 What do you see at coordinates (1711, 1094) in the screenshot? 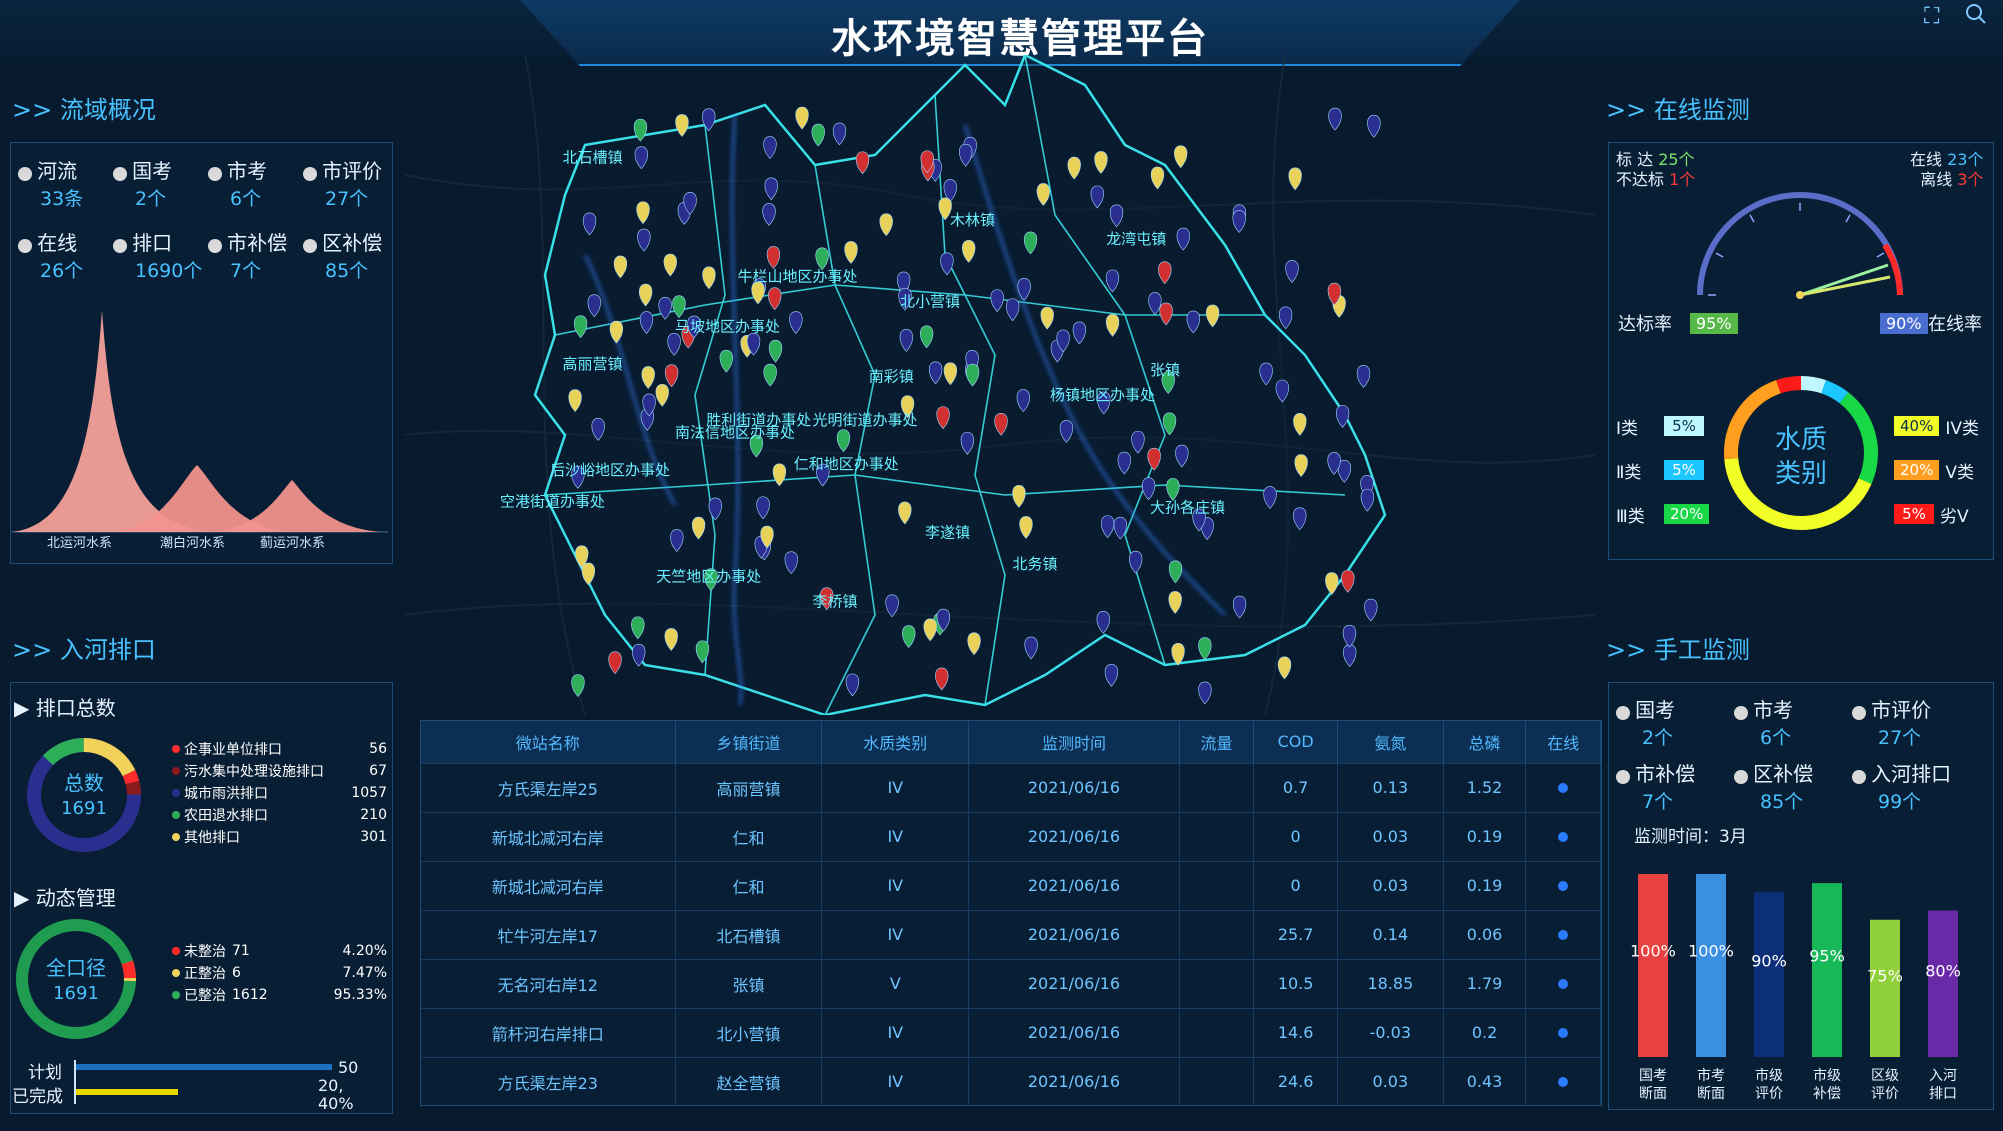
I see `bar-category-label: 断面` at bounding box center [1711, 1094].